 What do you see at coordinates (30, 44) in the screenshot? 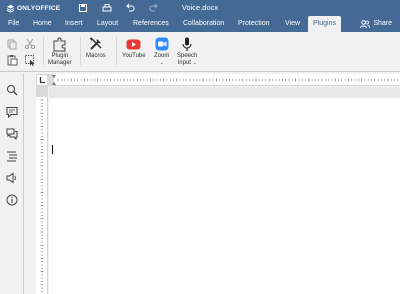
I see `cut-icon` at bounding box center [30, 44].